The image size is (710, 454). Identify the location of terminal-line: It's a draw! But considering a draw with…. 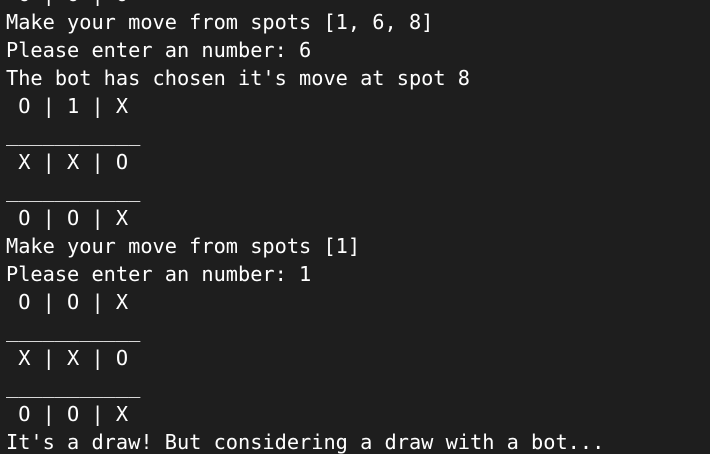
(305, 442).